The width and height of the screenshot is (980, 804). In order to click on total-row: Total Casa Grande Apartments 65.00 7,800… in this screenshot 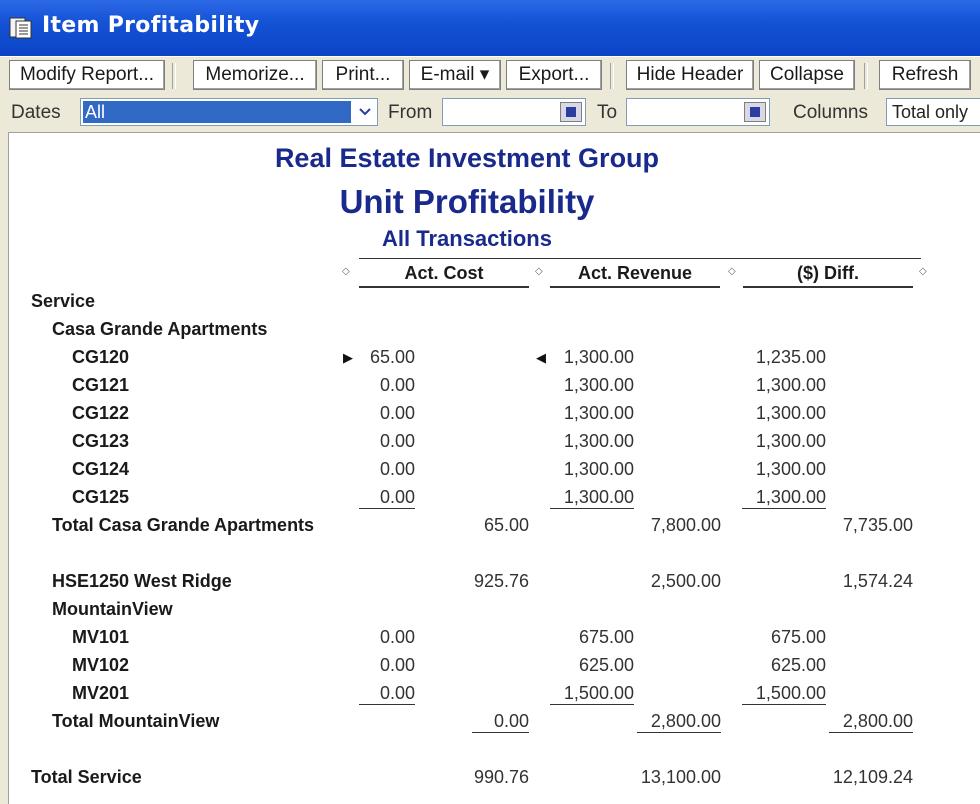, I will do `click(494, 529)`.